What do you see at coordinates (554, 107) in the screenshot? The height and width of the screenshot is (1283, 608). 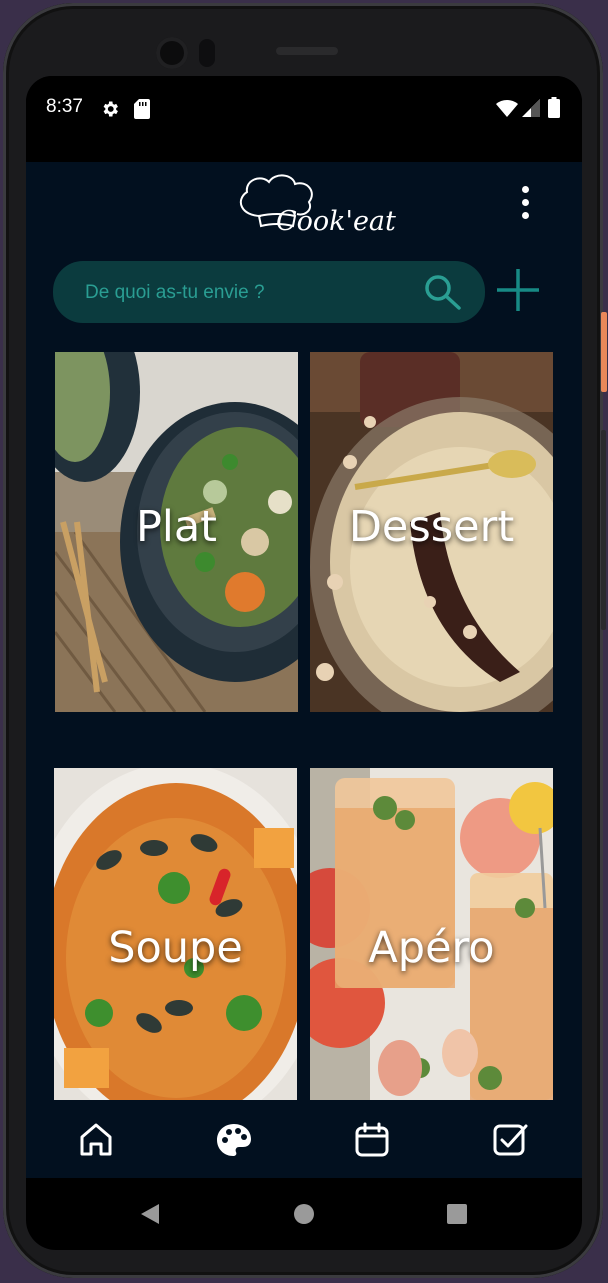 I see `battery-icon` at bounding box center [554, 107].